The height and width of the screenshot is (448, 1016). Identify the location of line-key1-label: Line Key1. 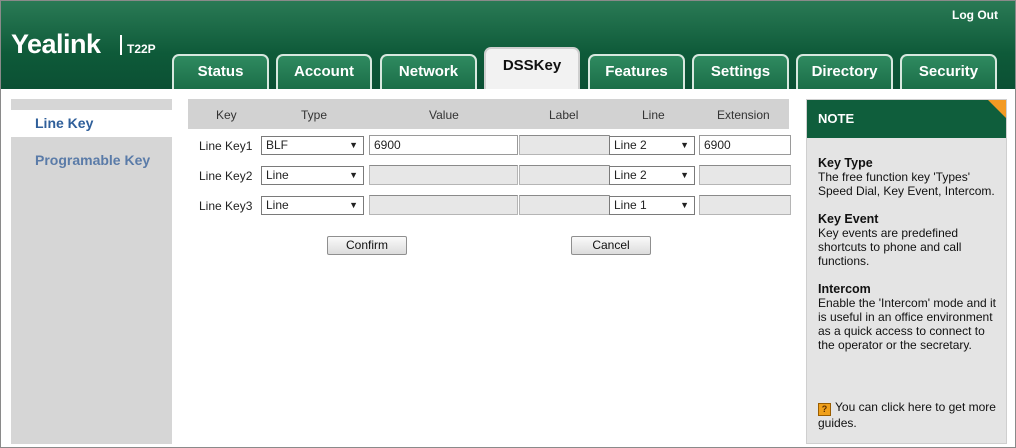
(226, 146).